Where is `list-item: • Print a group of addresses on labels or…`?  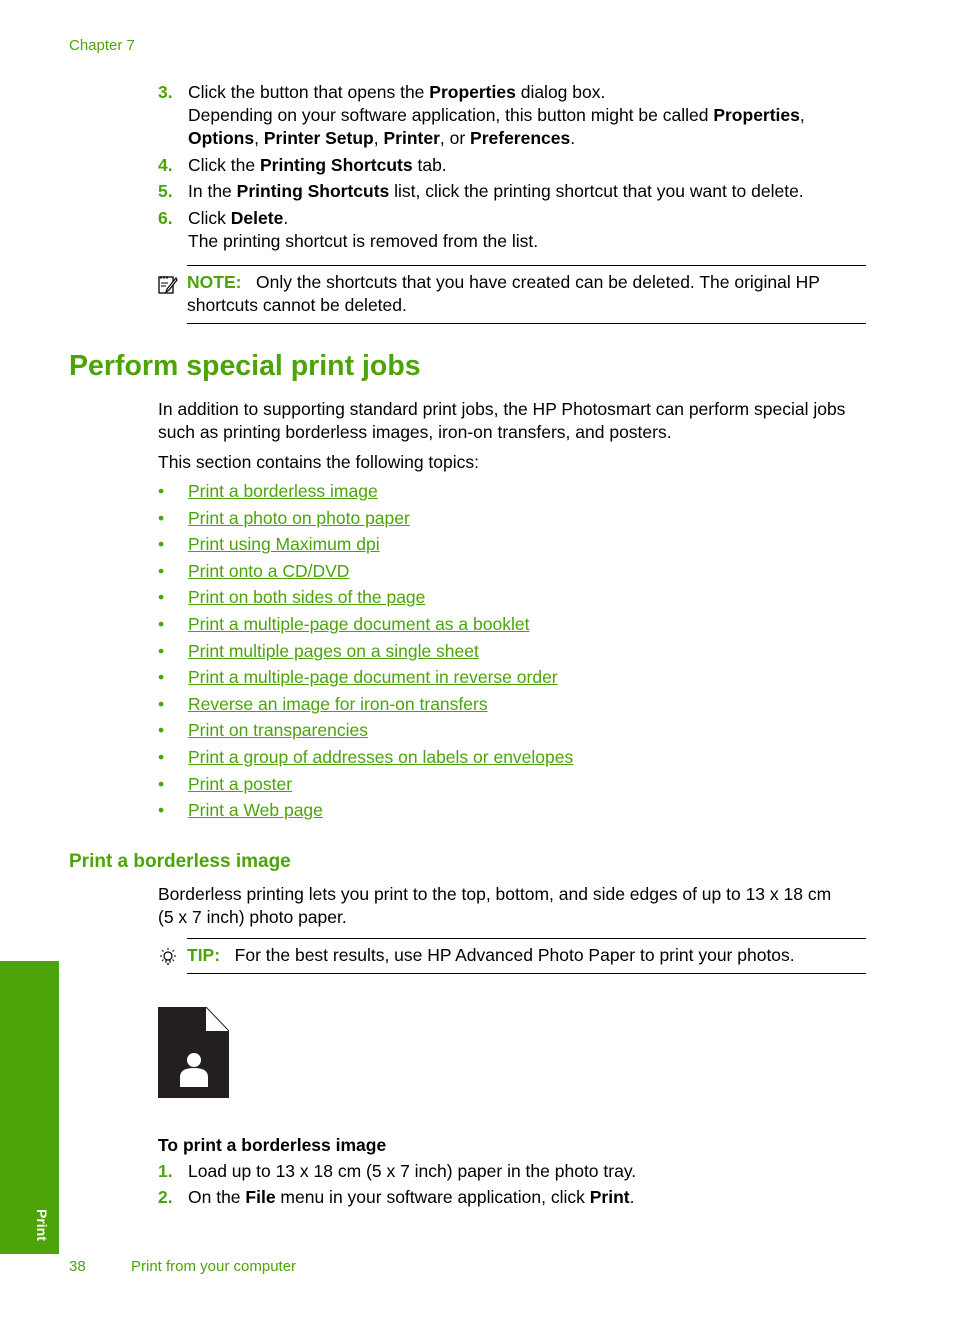
list-item: • Print a group of addresses on labels or… is located at coordinates (365, 759).